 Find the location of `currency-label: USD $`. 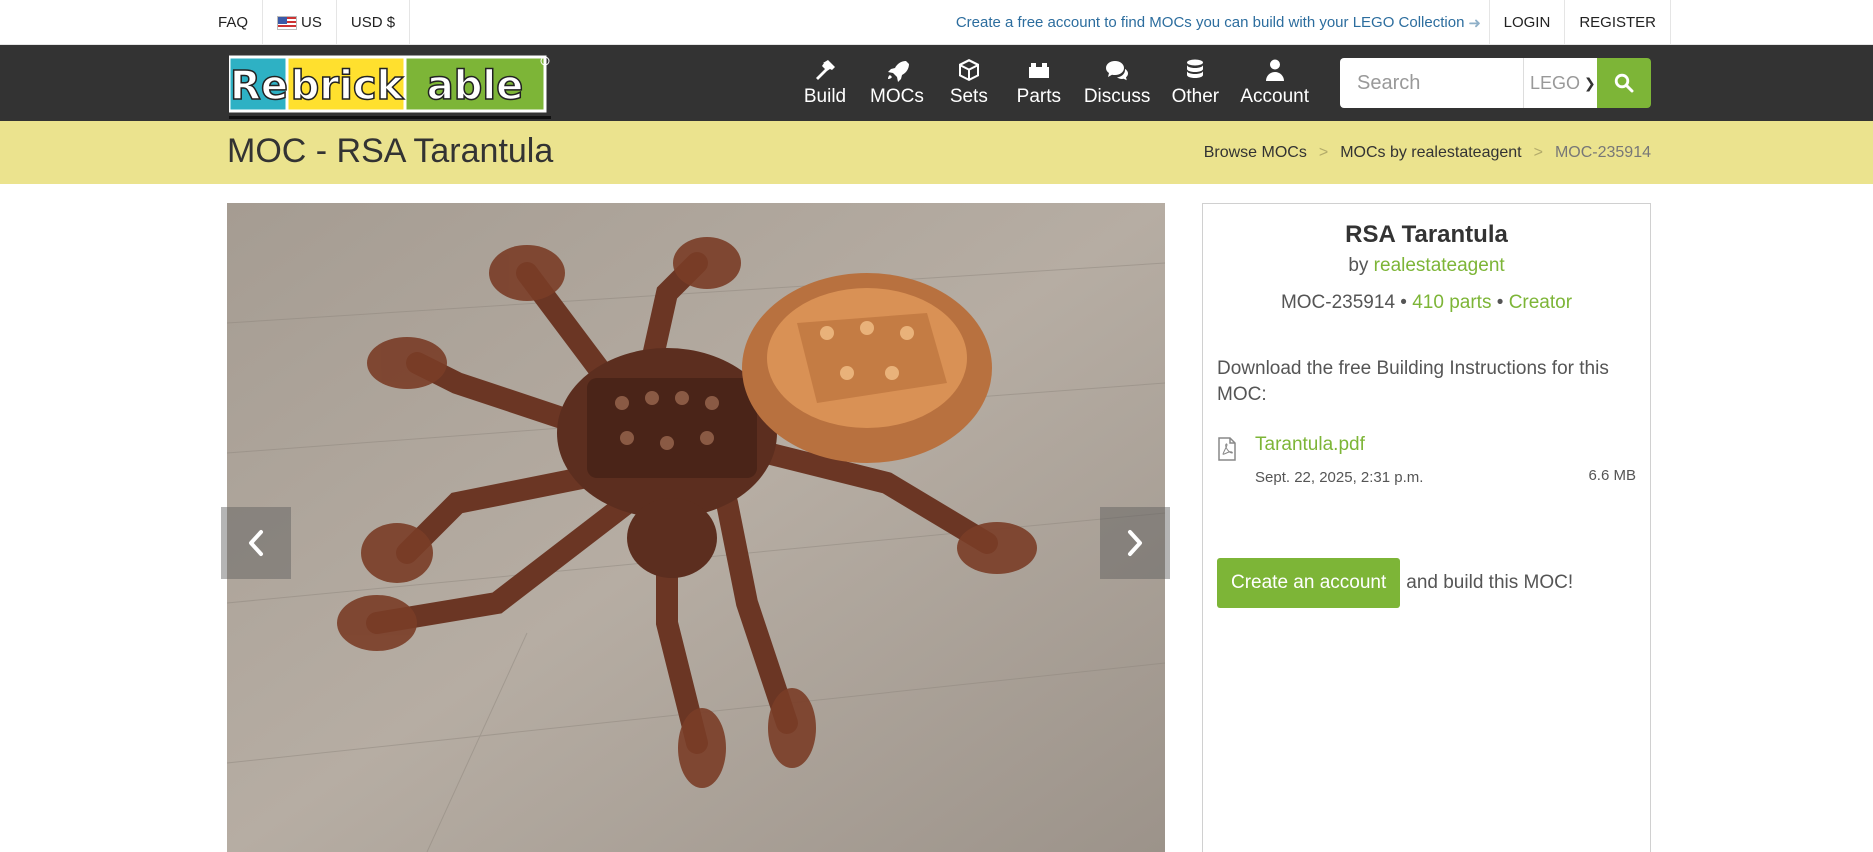

currency-label: USD $ is located at coordinates (373, 22).